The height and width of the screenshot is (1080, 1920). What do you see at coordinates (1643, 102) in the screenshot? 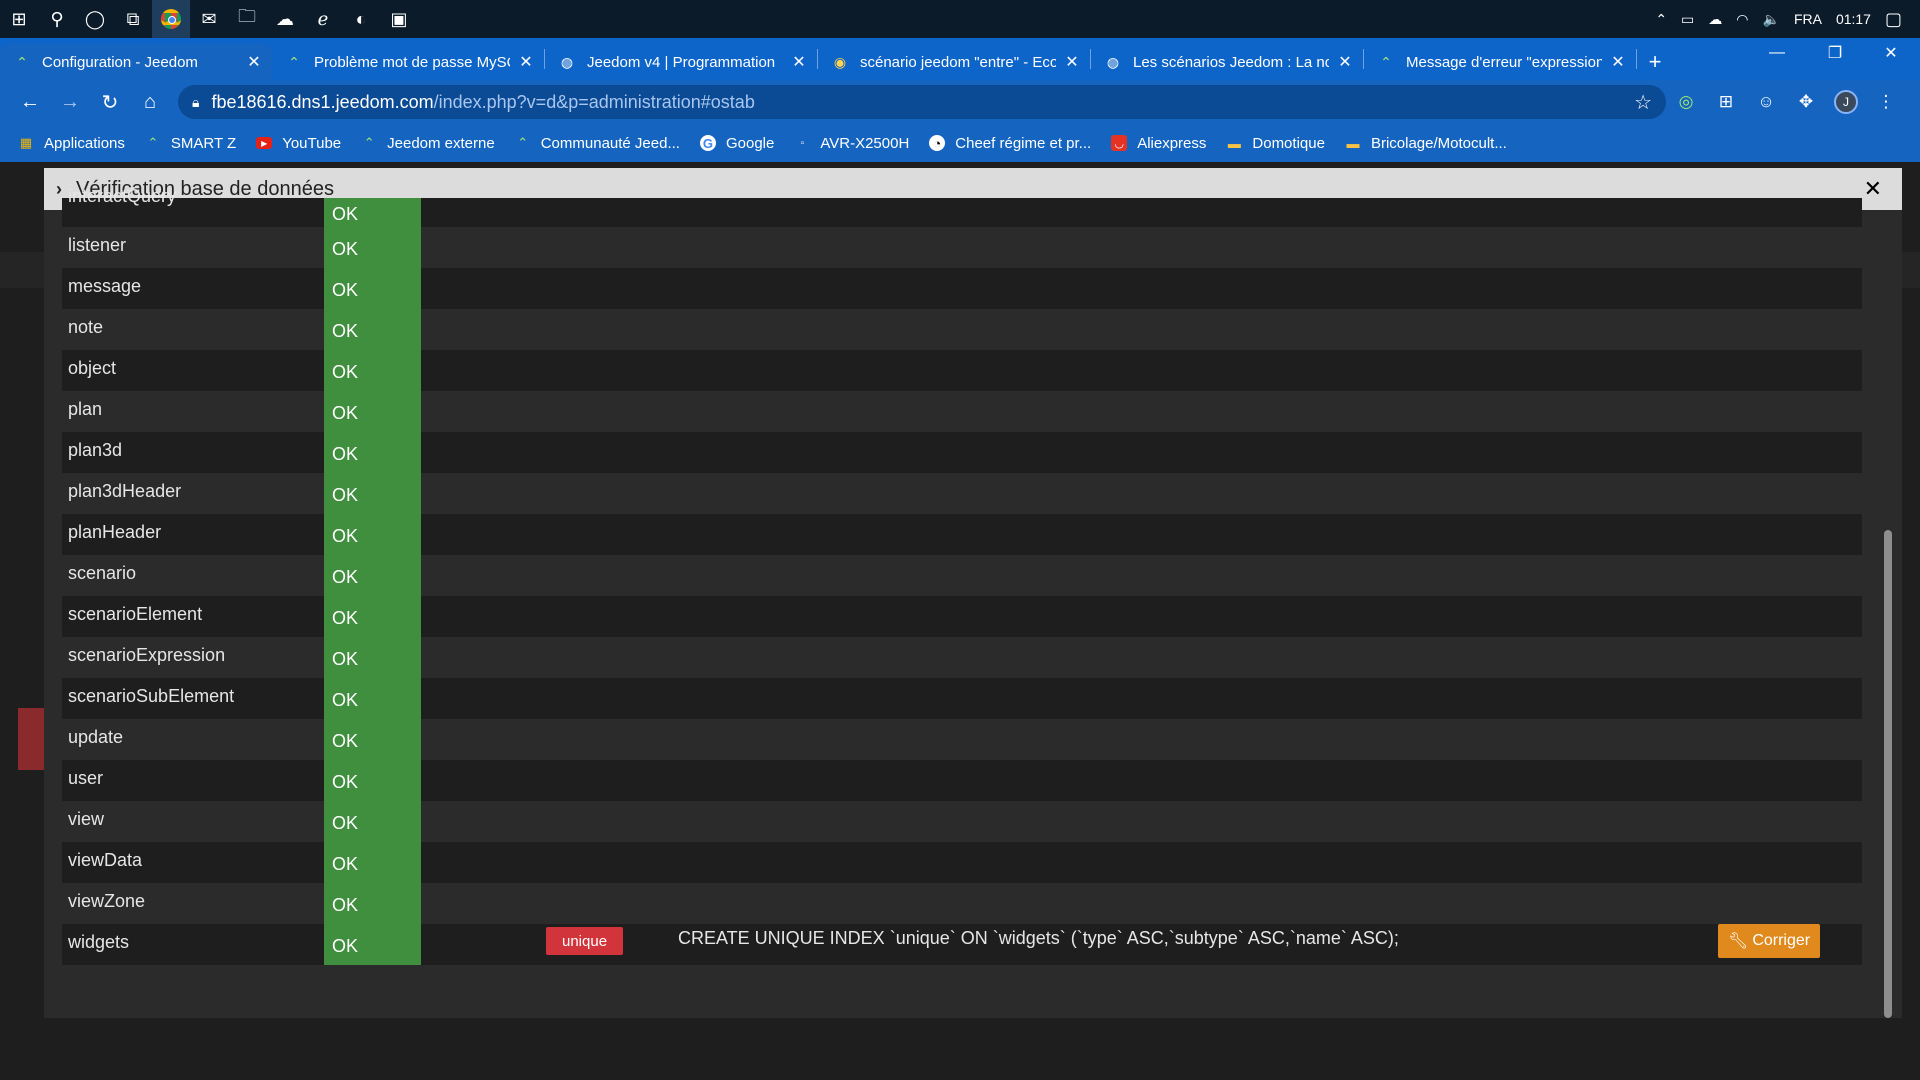
I see `bookmark-star-icon: ☆` at bounding box center [1643, 102].